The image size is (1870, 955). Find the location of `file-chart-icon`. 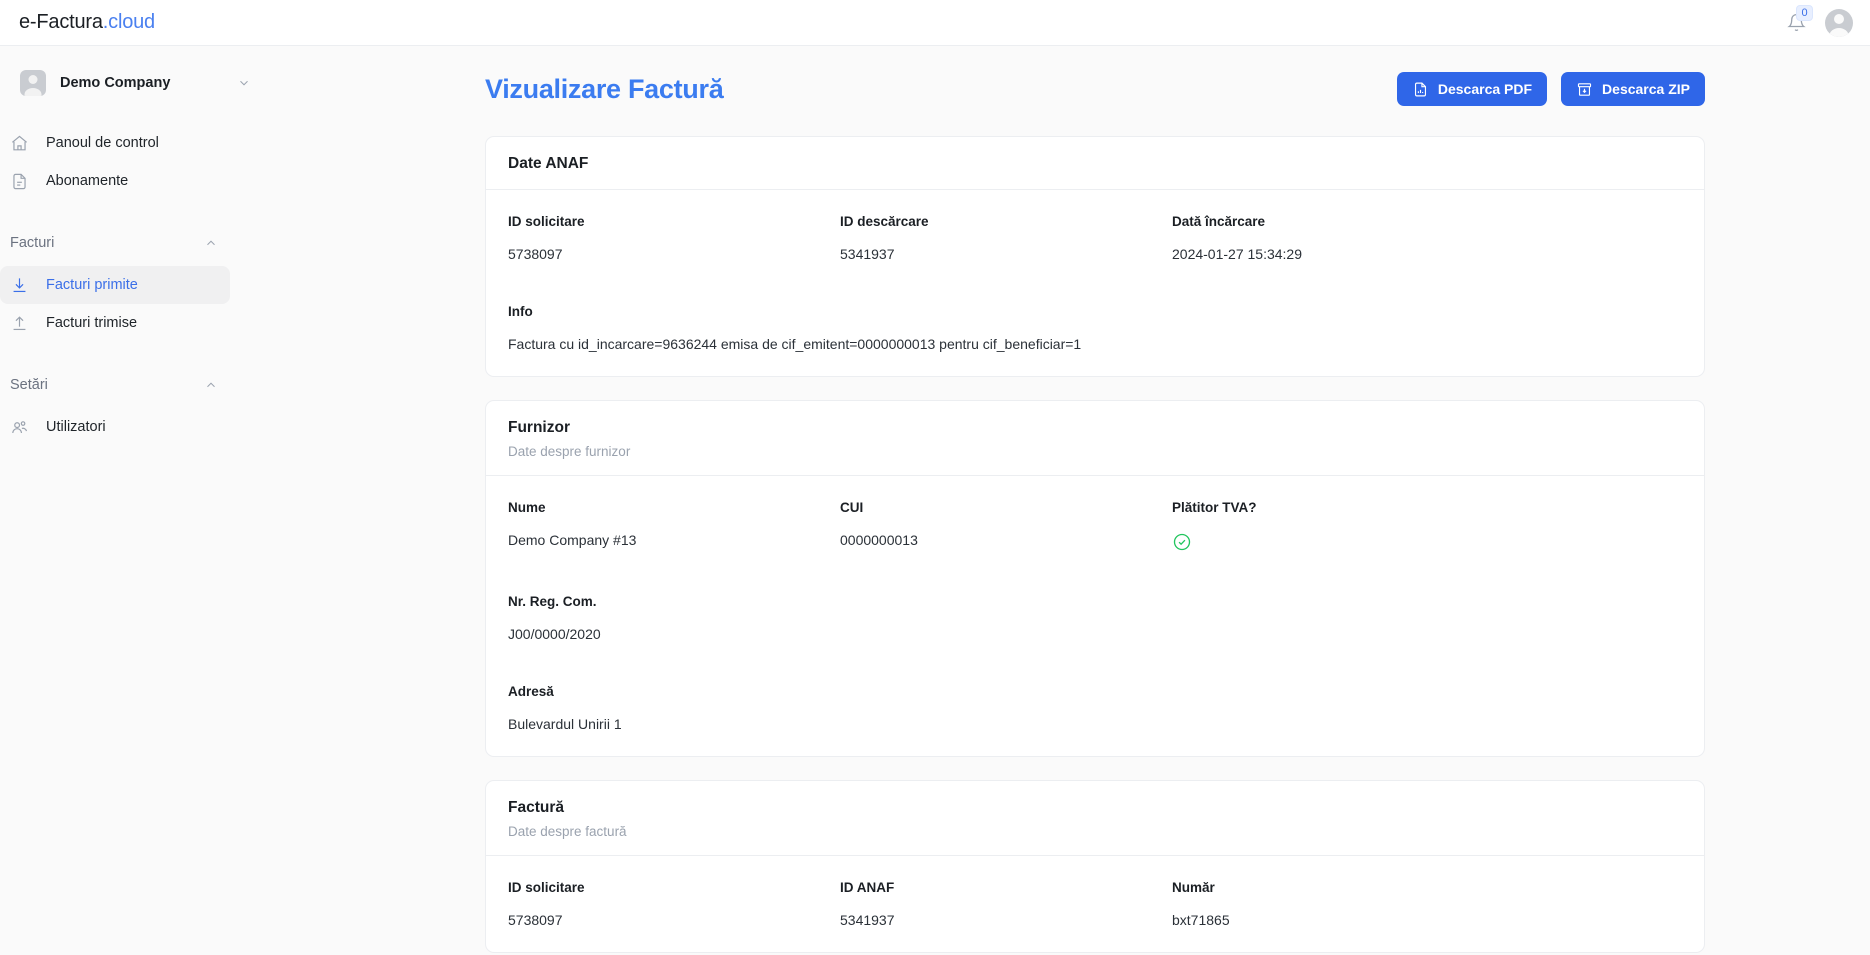

file-chart-icon is located at coordinates (1420, 89).